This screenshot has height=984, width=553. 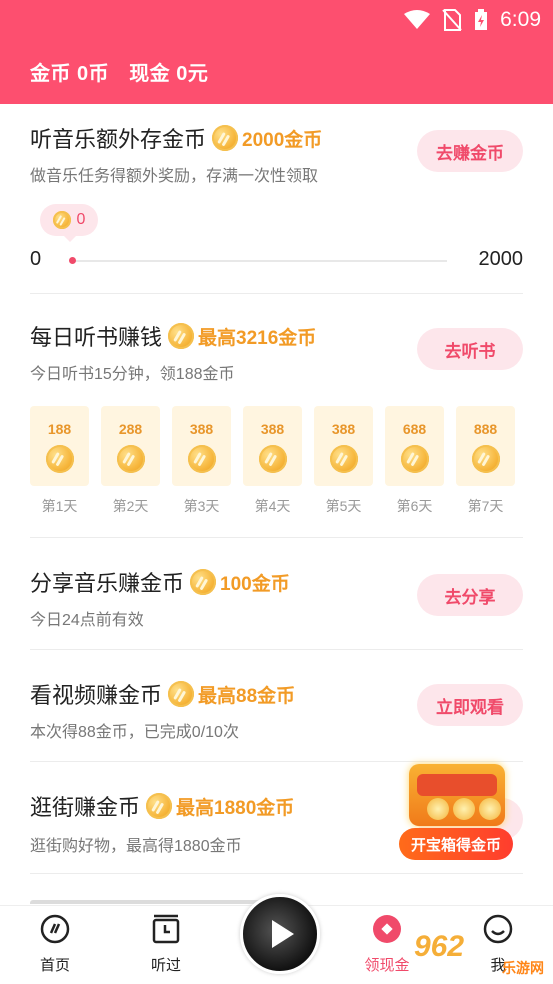 I want to click on day-reward-label: 第1天, so click(x=59, y=506).